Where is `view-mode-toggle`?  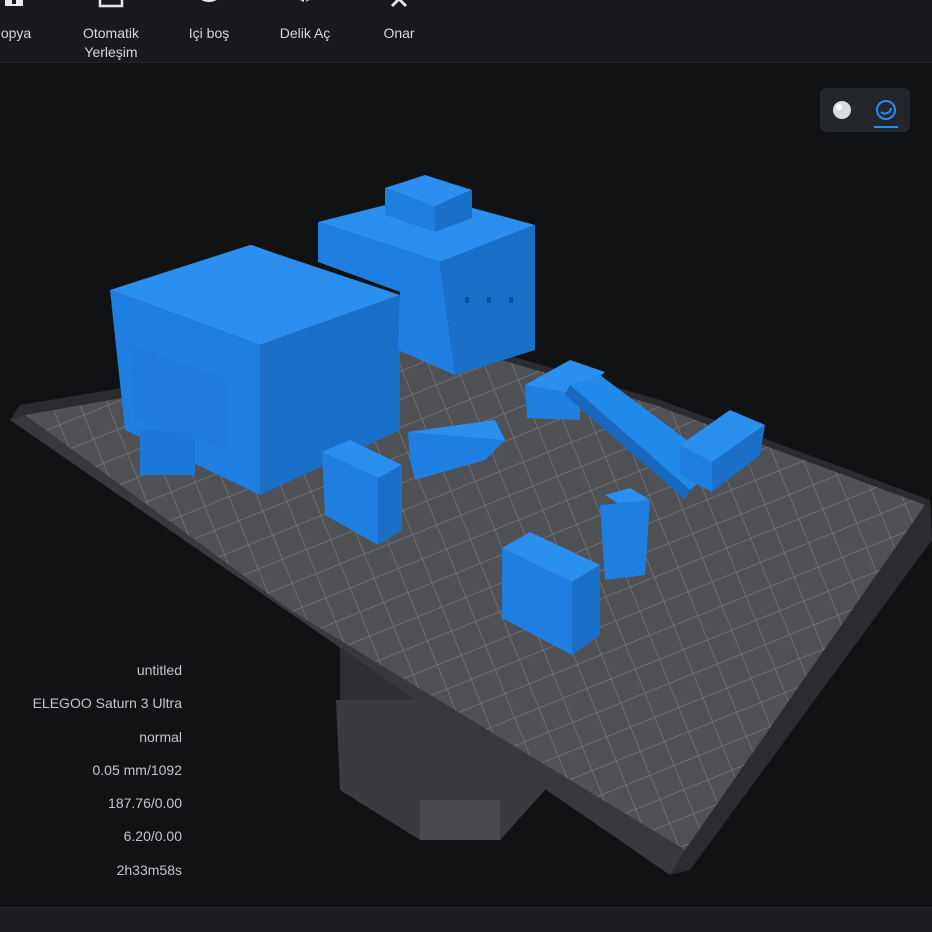
view-mode-toggle is located at coordinates (865, 110).